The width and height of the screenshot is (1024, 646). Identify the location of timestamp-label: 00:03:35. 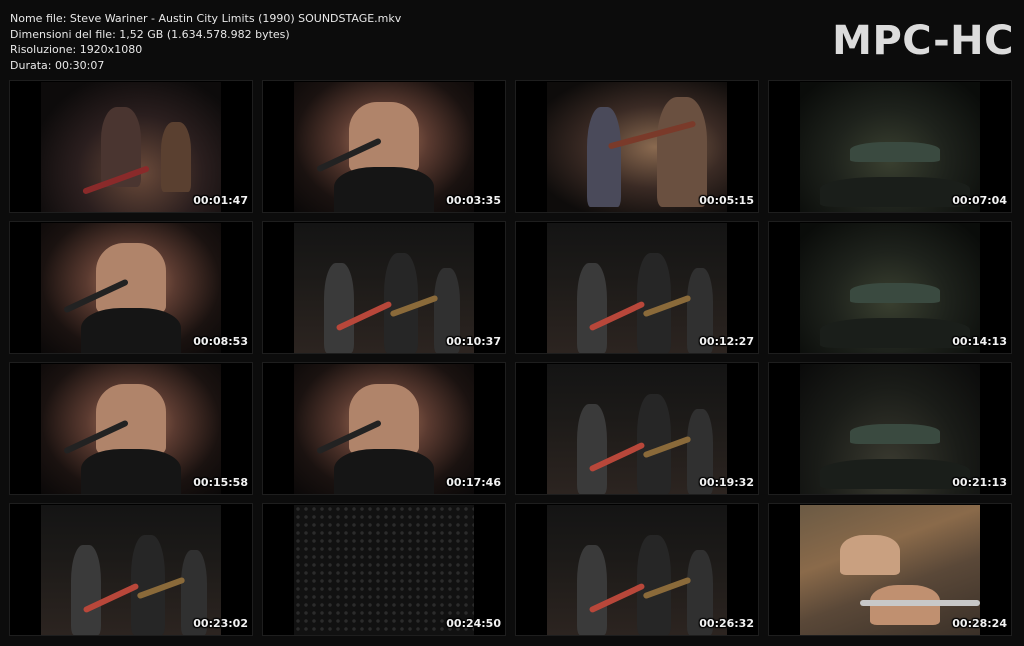
(473, 200).